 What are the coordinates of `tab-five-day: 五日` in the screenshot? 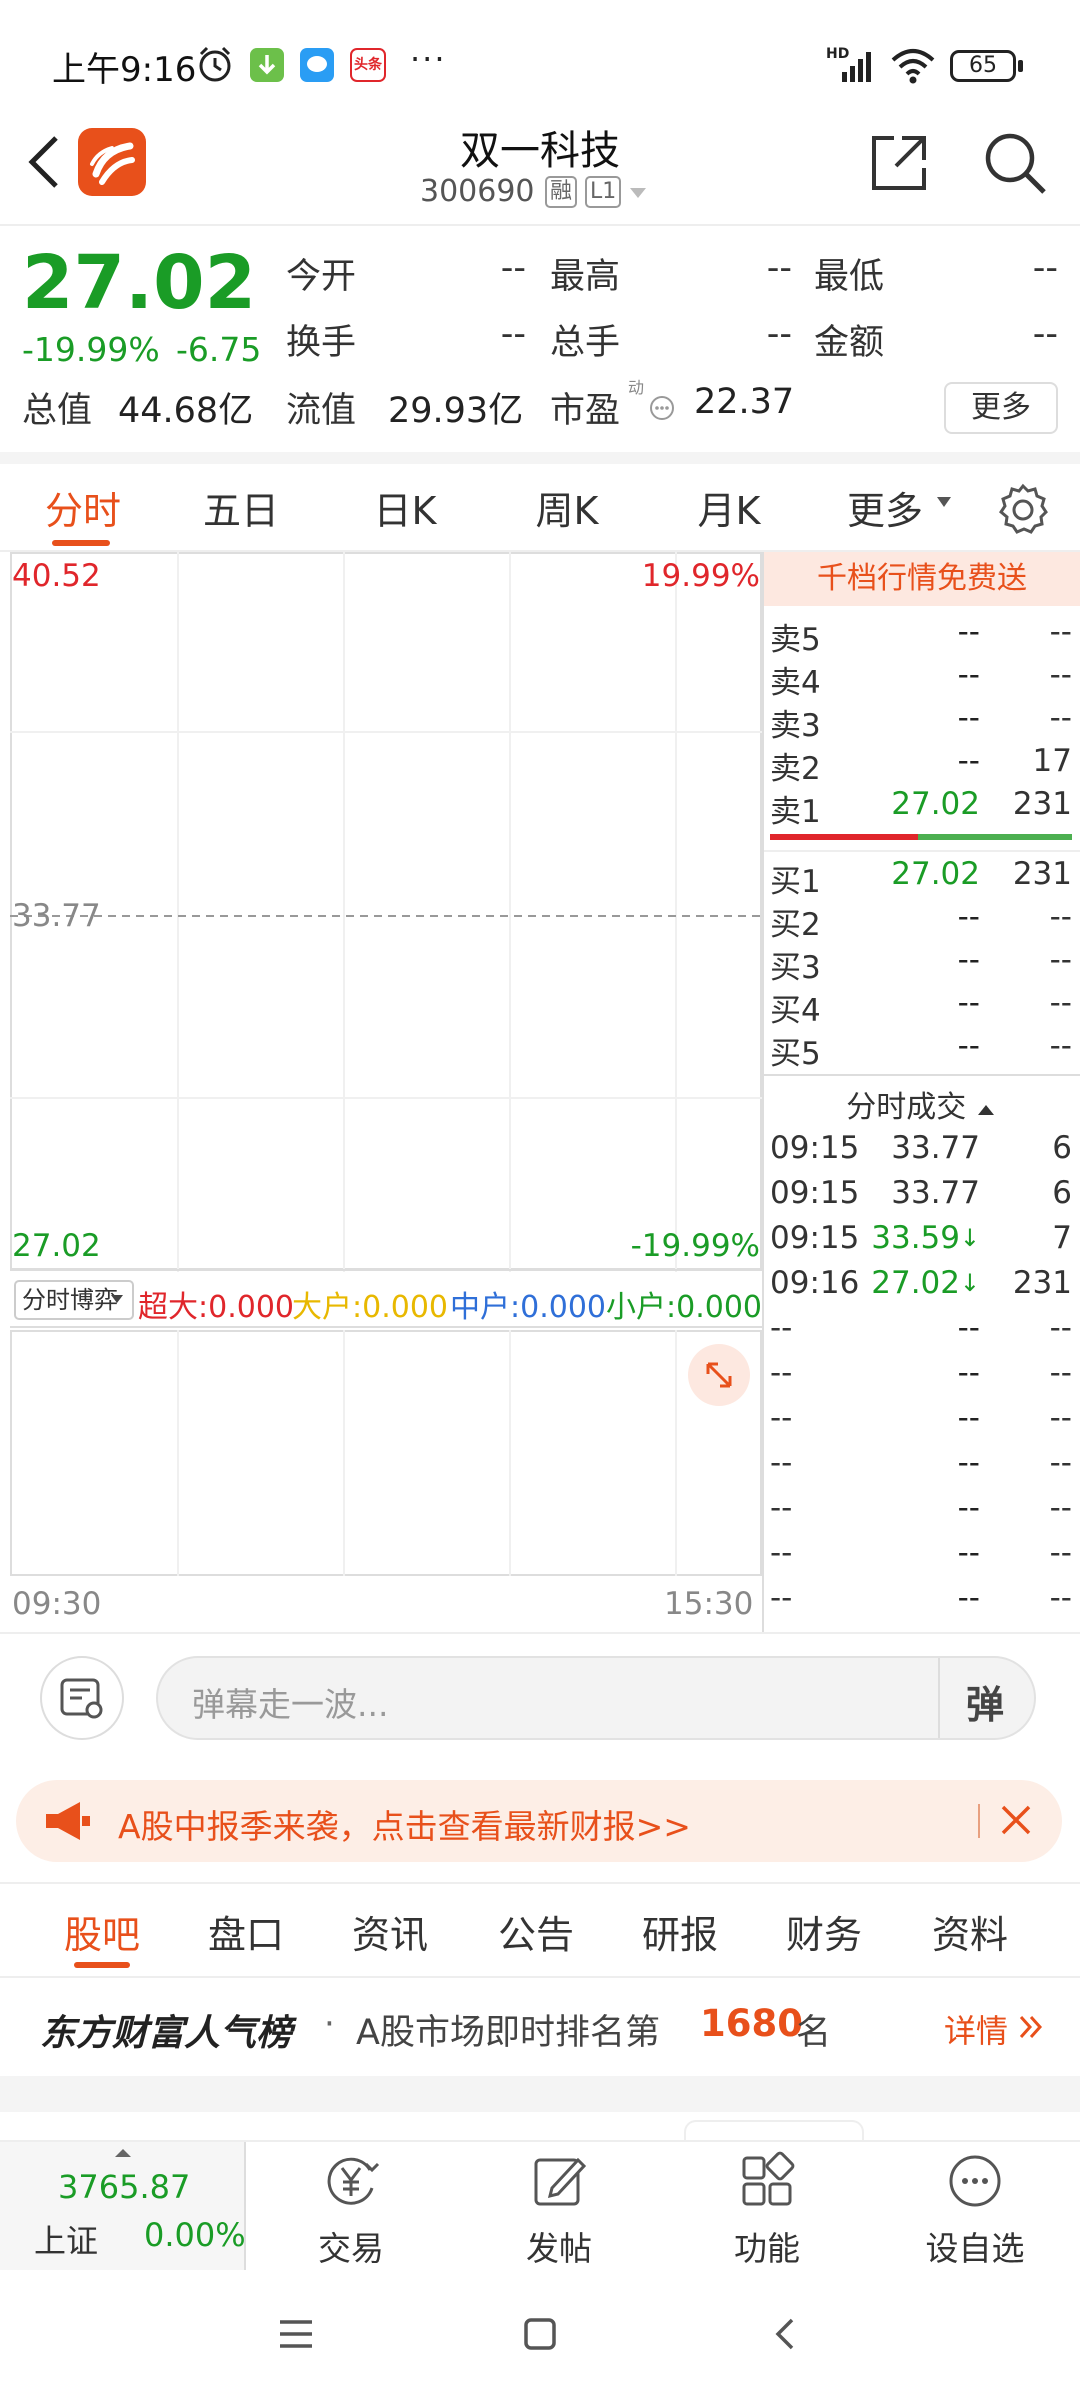 It's located at (241, 507).